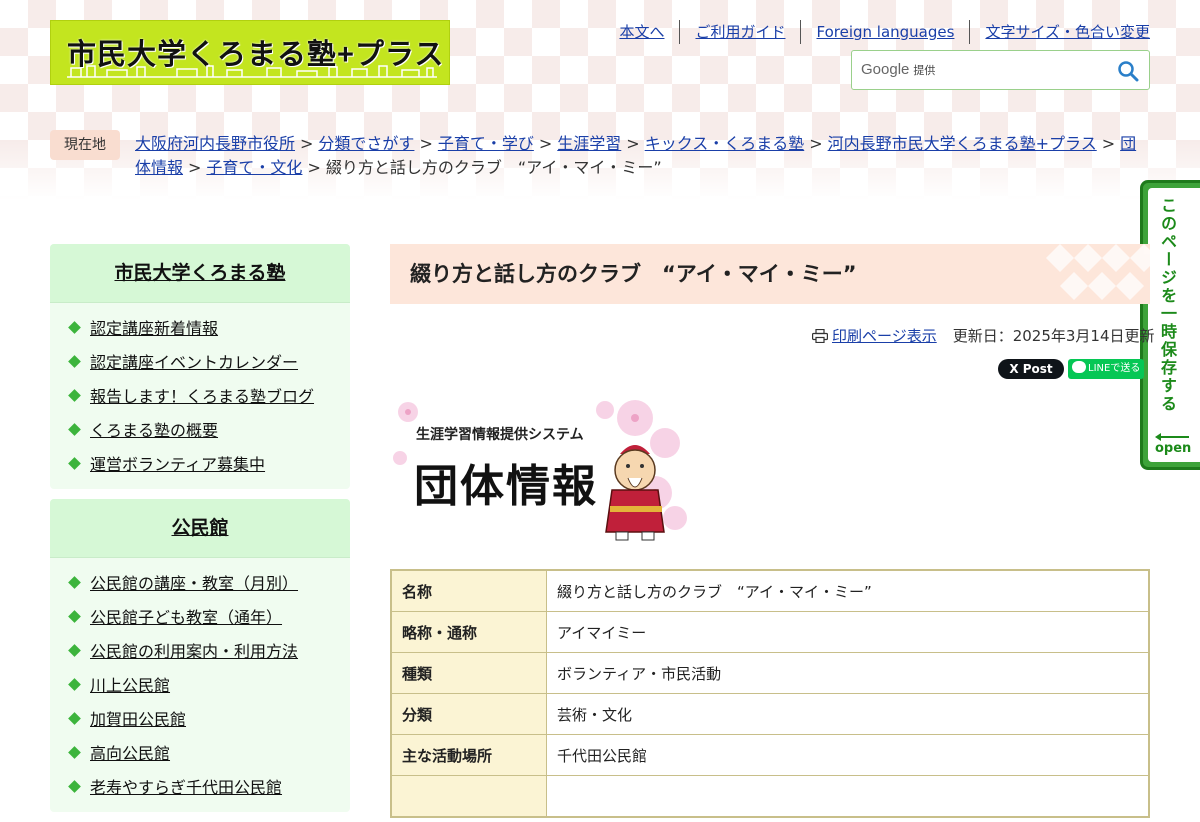 The width and height of the screenshot is (1200, 822). I want to click on util-link-text-size-color: 文字サイズ・色合い変更, so click(1059, 32).